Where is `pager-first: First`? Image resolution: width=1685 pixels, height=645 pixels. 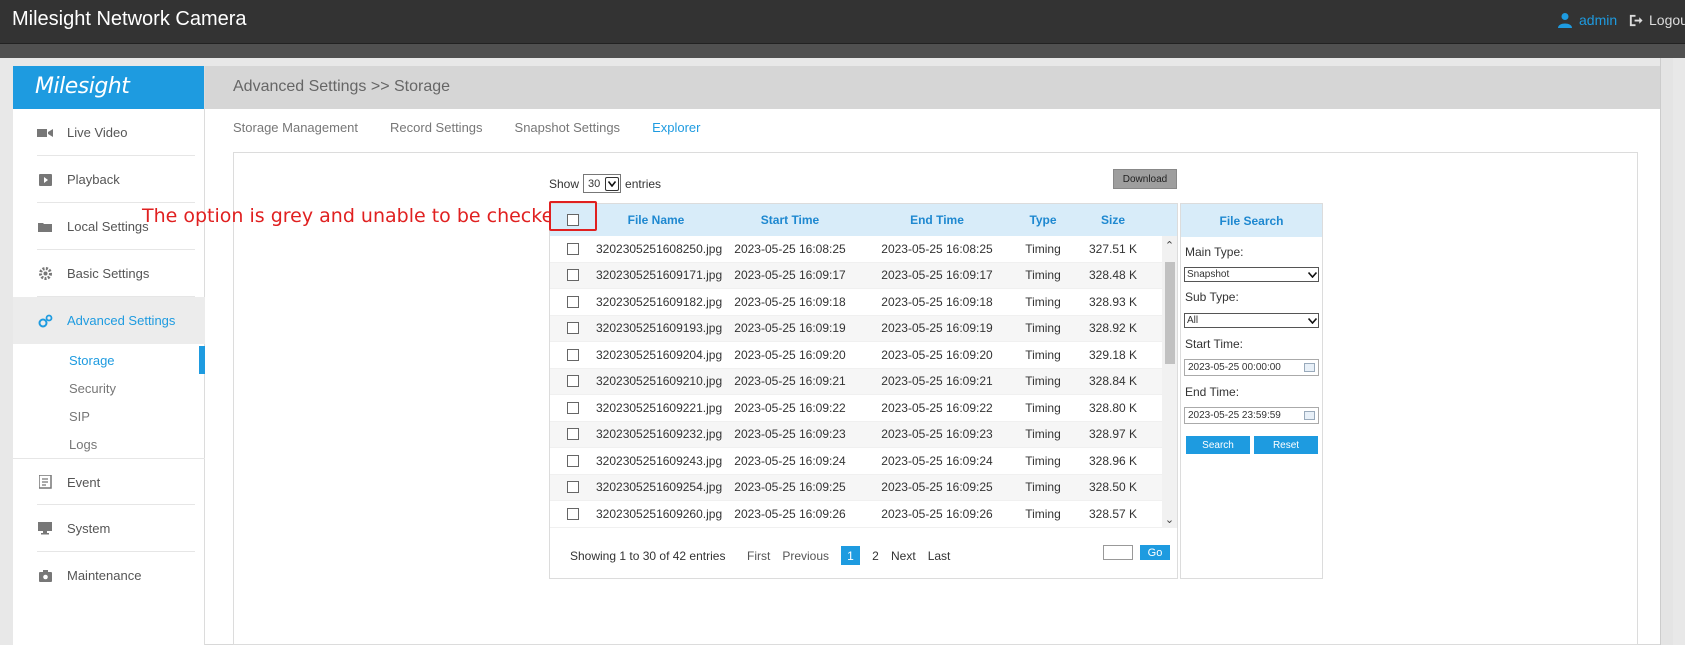
pager-first: First is located at coordinates (758, 556).